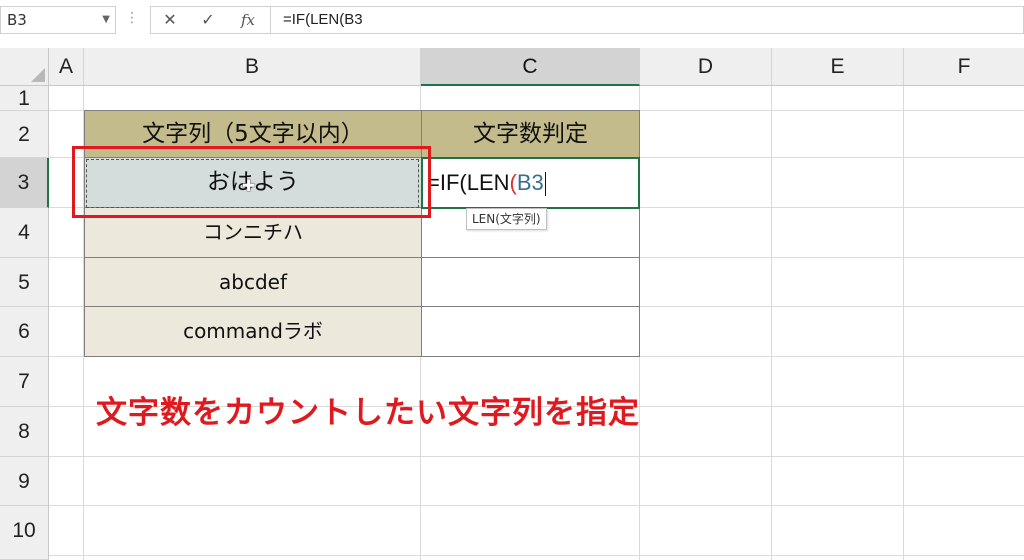 This screenshot has height=560, width=1024. Describe the element at coordinates (24, 332) in the screenshot. I see `row-header-6: 6` at that location.